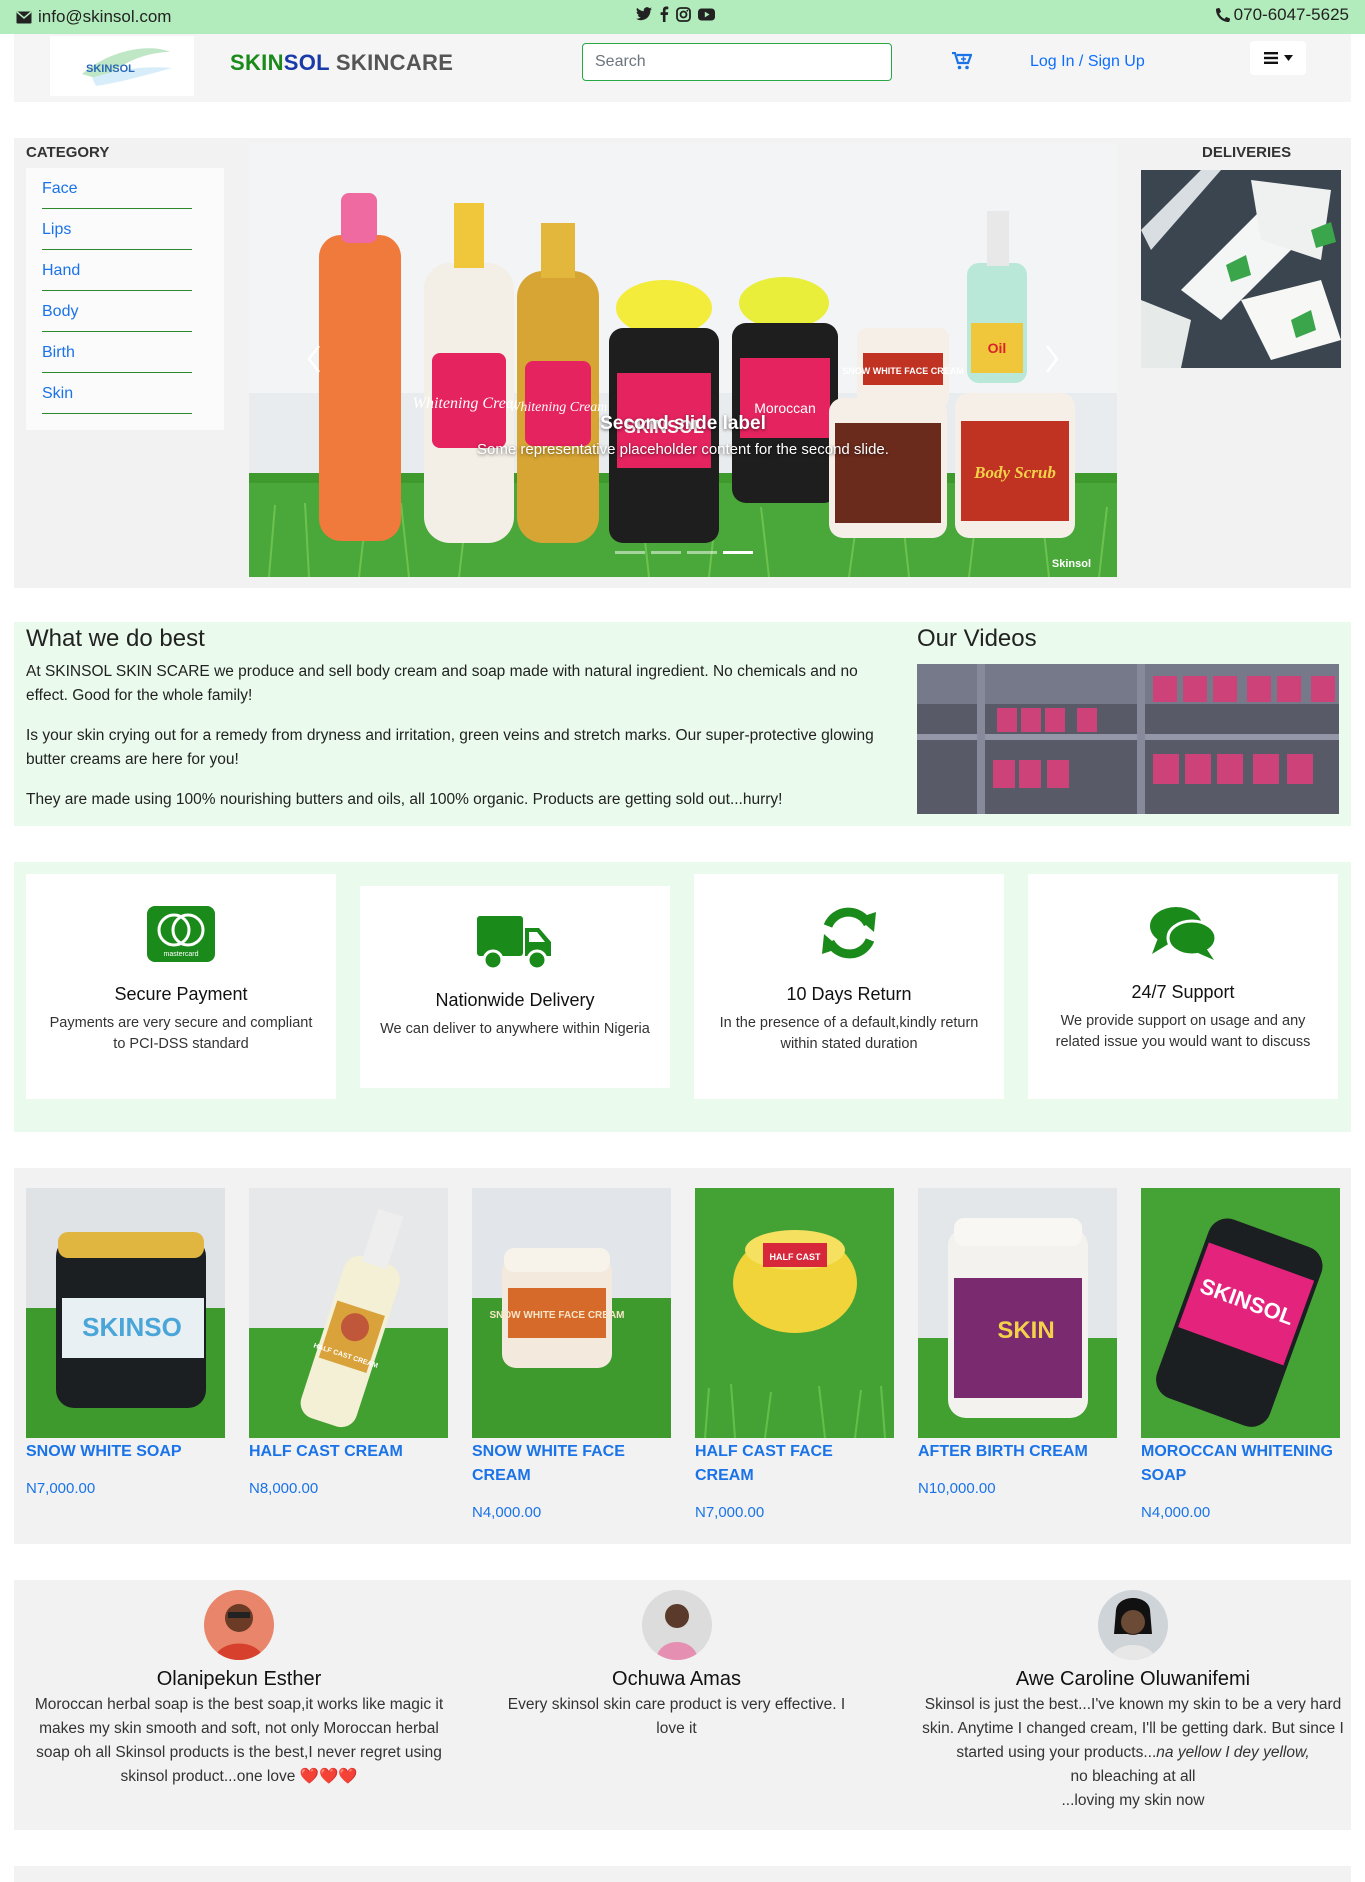 This screenshot has width=1365, height=1882. I want to click on phone-text: 070-6047-5625, so click(1291, 14).